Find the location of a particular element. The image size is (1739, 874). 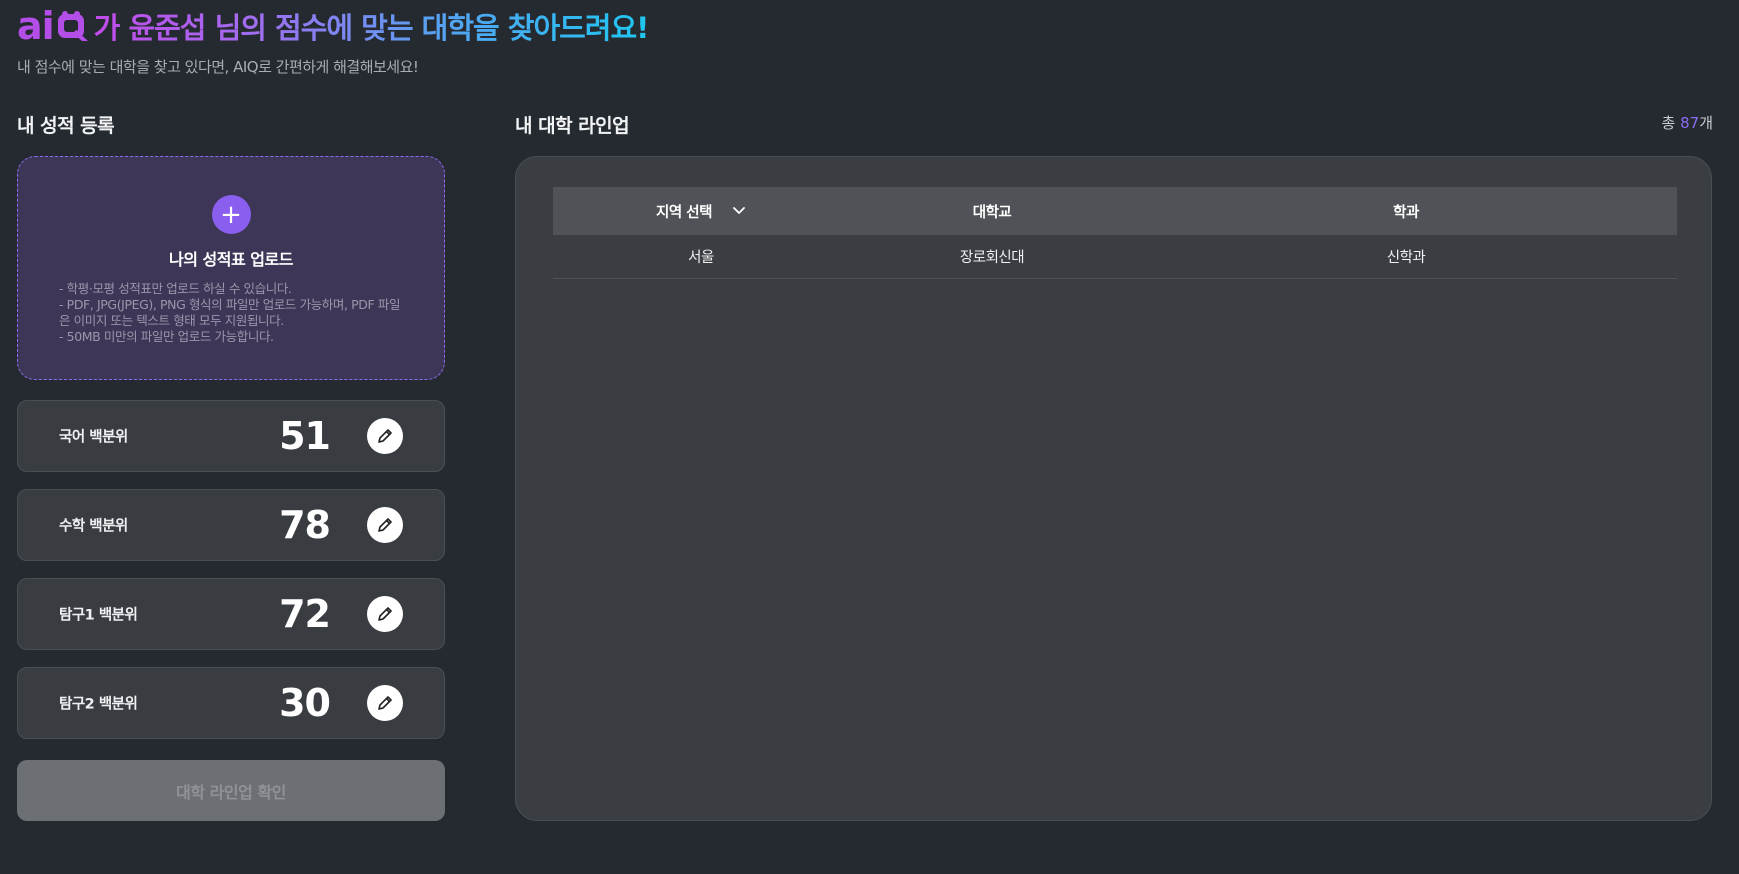

upload-note: - 50MB 미만의 파일만 업로드 가능합니다. is located at coordinates (166, 336).